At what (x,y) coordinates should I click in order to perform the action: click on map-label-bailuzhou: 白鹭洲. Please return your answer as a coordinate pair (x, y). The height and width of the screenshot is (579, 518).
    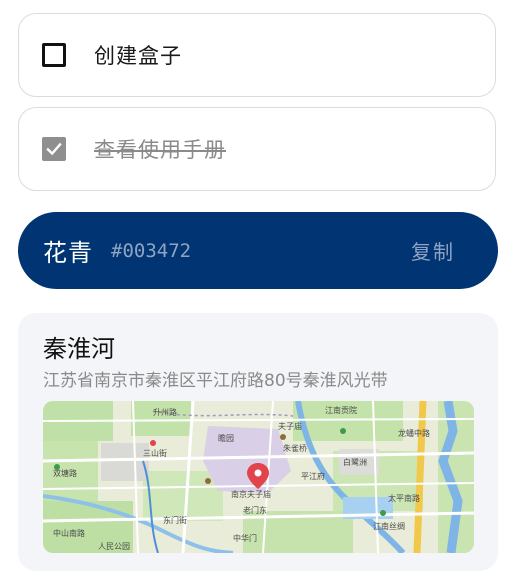
    Looking at the image, I should click on (355, 462).